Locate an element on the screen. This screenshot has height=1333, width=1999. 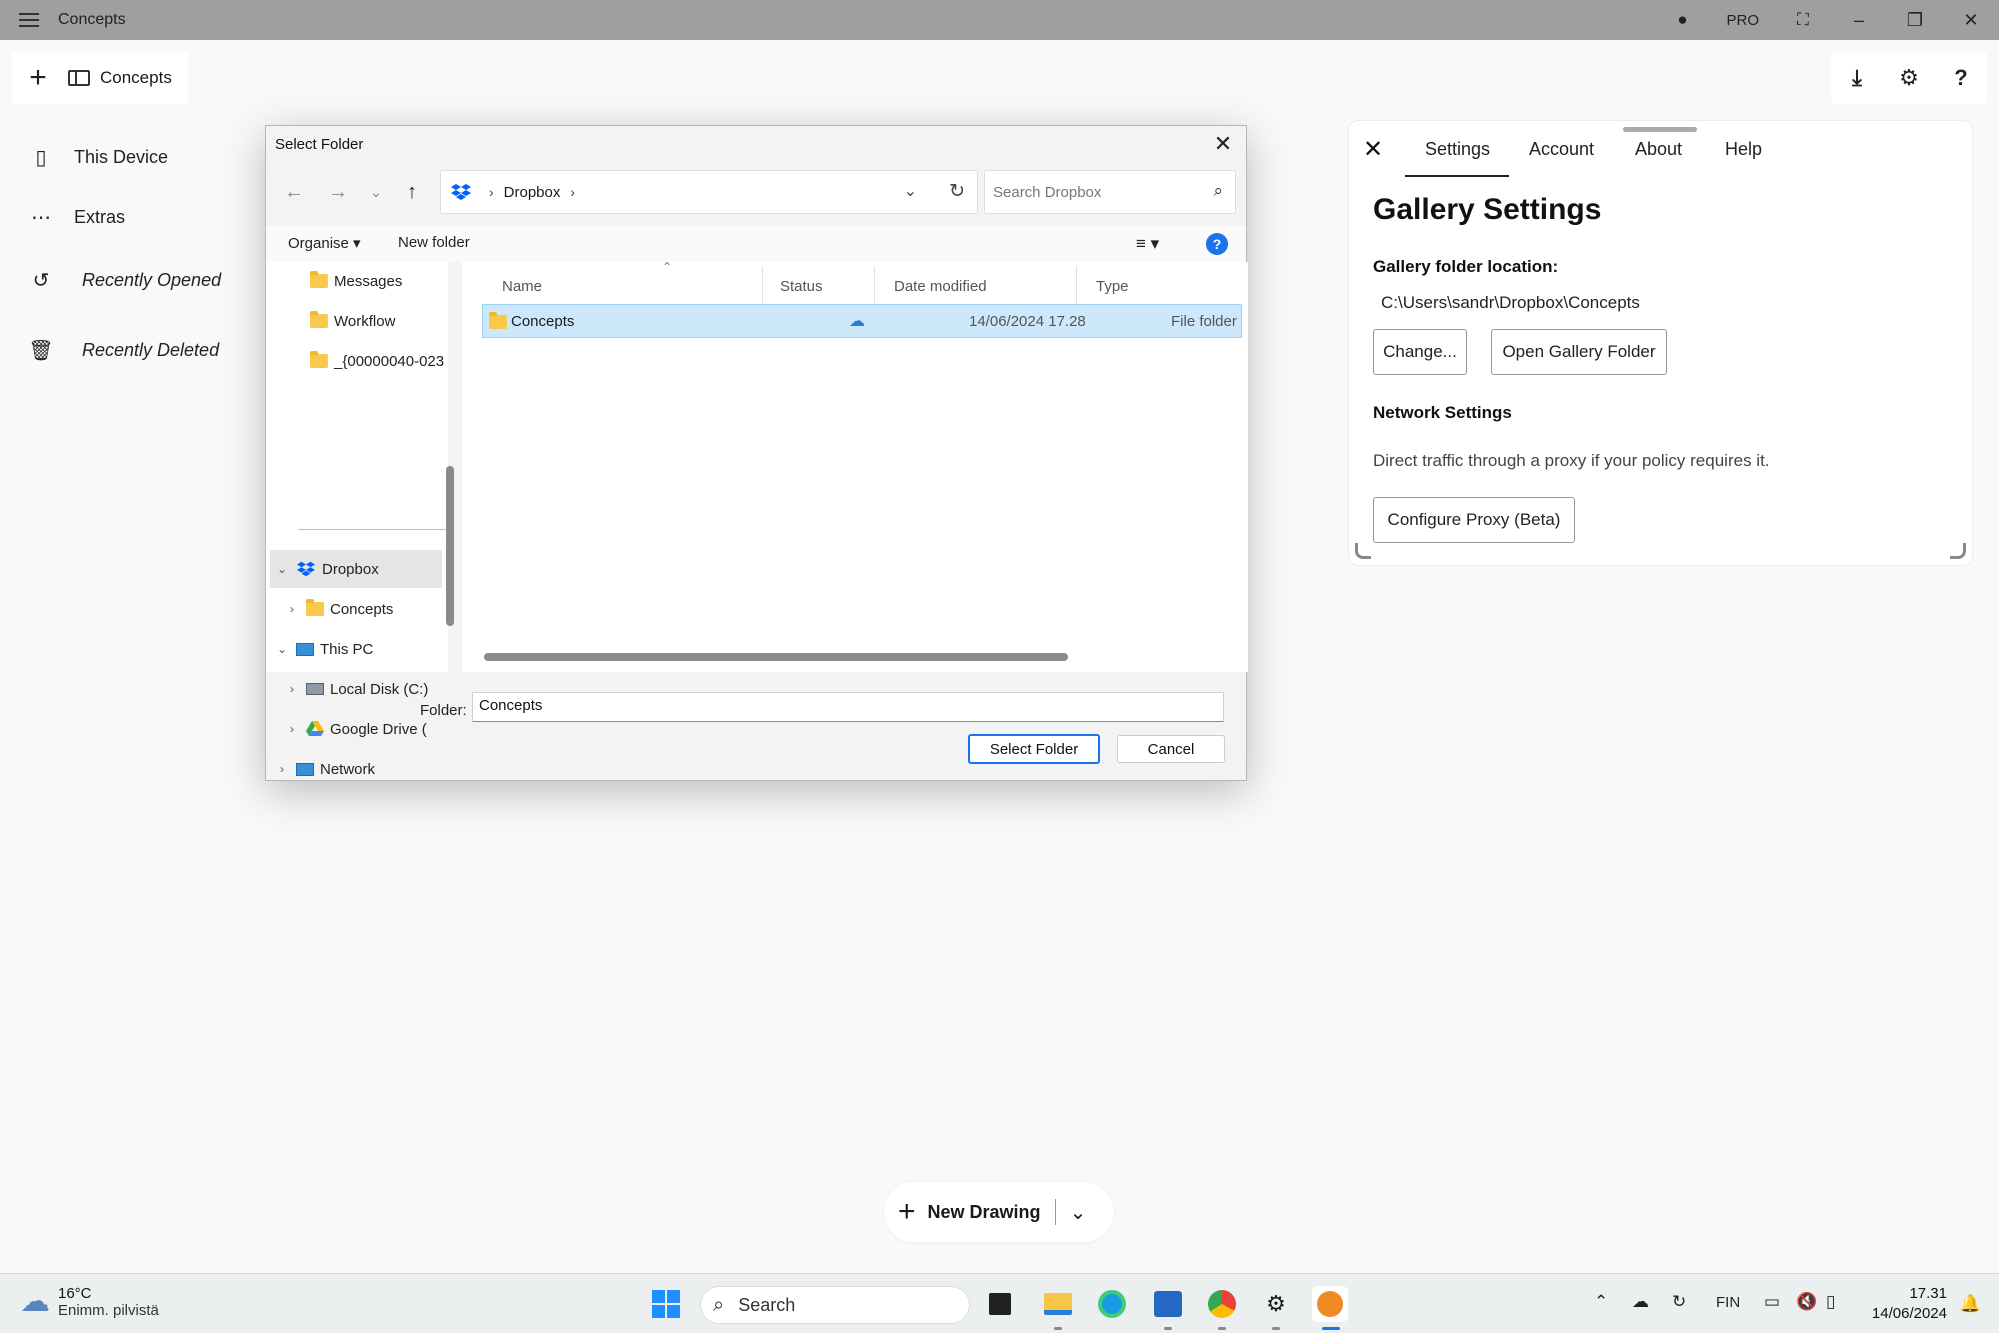
drag-handle is located at coordinates (1660, 129).